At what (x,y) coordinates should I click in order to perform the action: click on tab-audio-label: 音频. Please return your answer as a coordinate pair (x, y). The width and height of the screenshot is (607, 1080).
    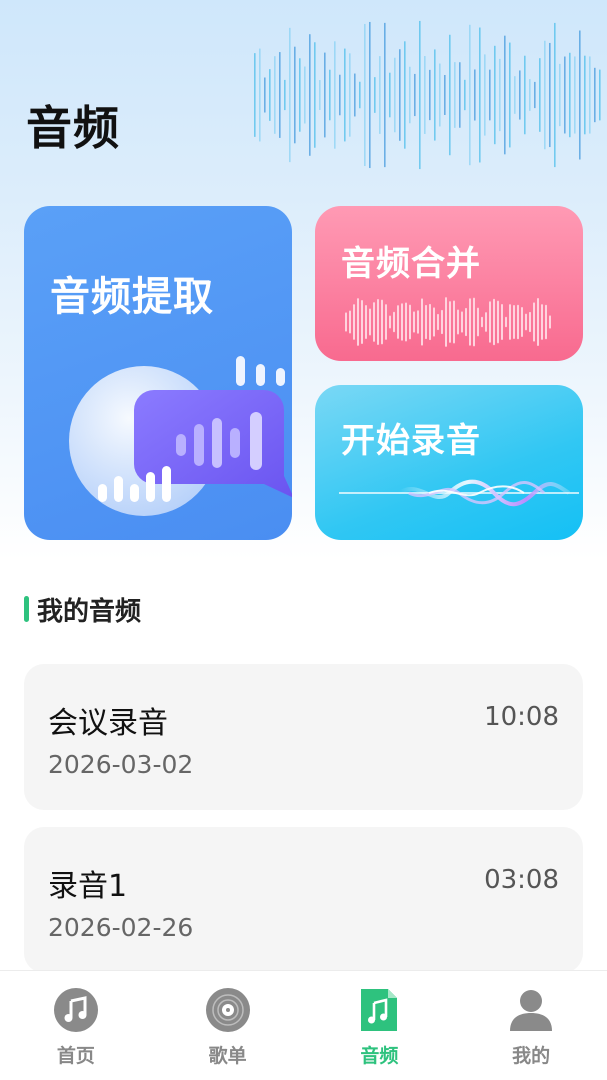
    Looking at the image, I should click on (379, 1056).